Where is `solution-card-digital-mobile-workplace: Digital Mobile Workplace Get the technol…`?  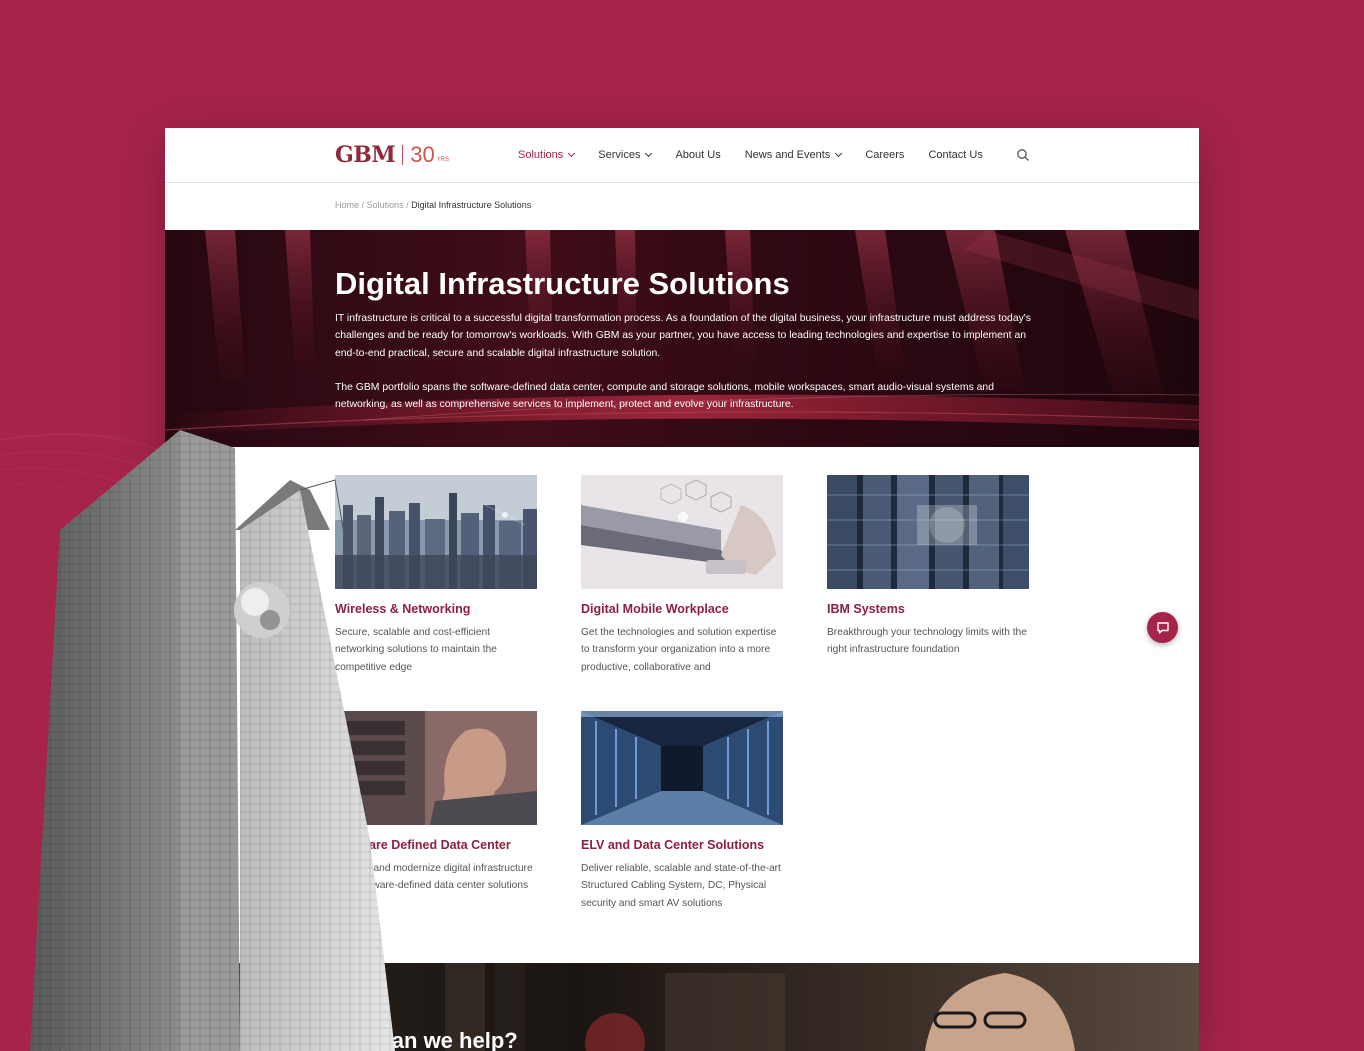 solution-card-digital-mobile-workplace: Digital Mobile Workplace Get the technol… is located at coordinates (682, 575).